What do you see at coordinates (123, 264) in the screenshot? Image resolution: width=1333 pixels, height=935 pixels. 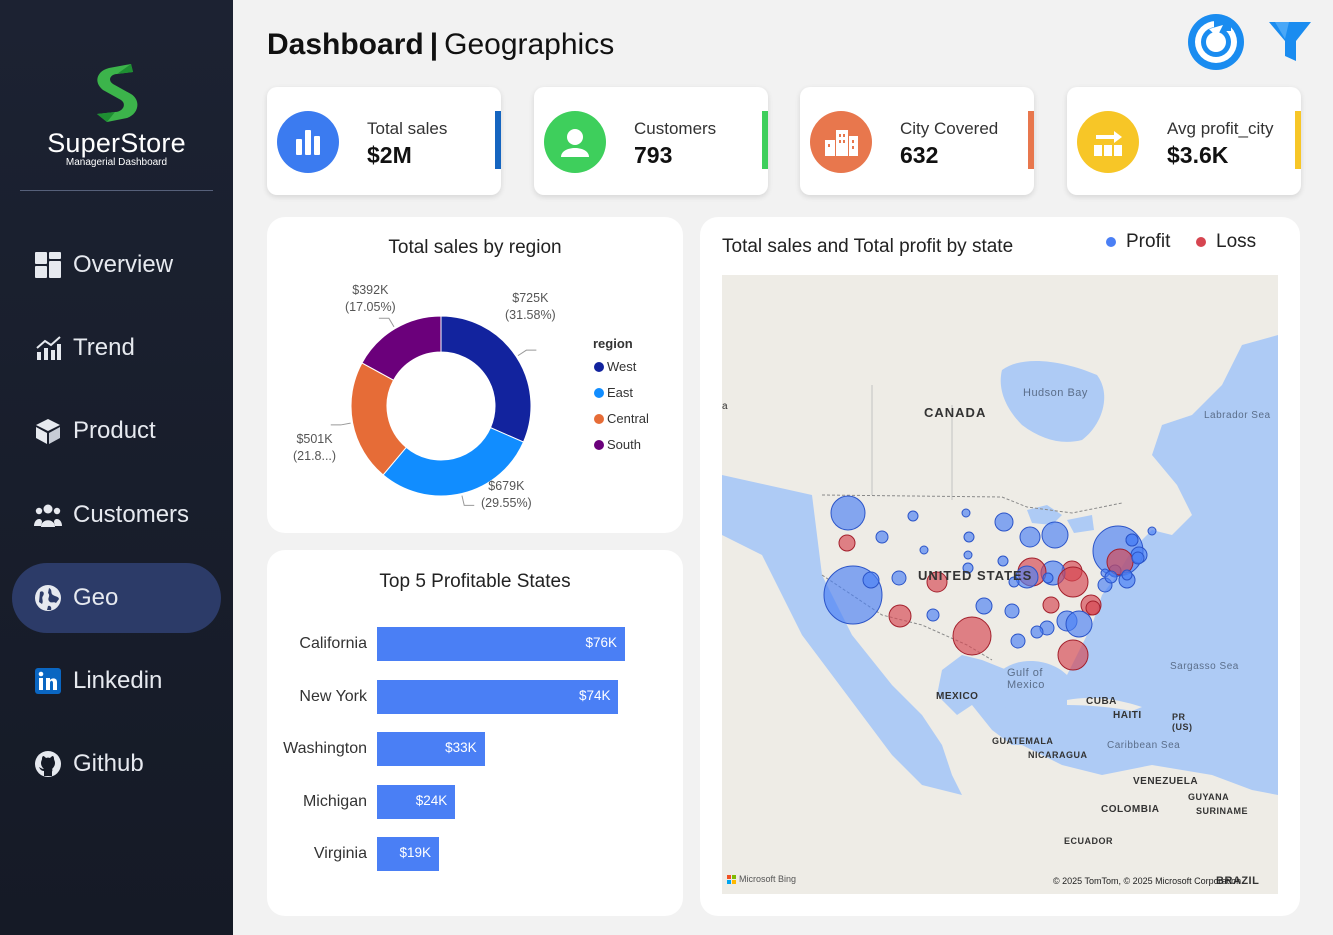 I see `nav-label: Overview` at bounding box center [123, 264].